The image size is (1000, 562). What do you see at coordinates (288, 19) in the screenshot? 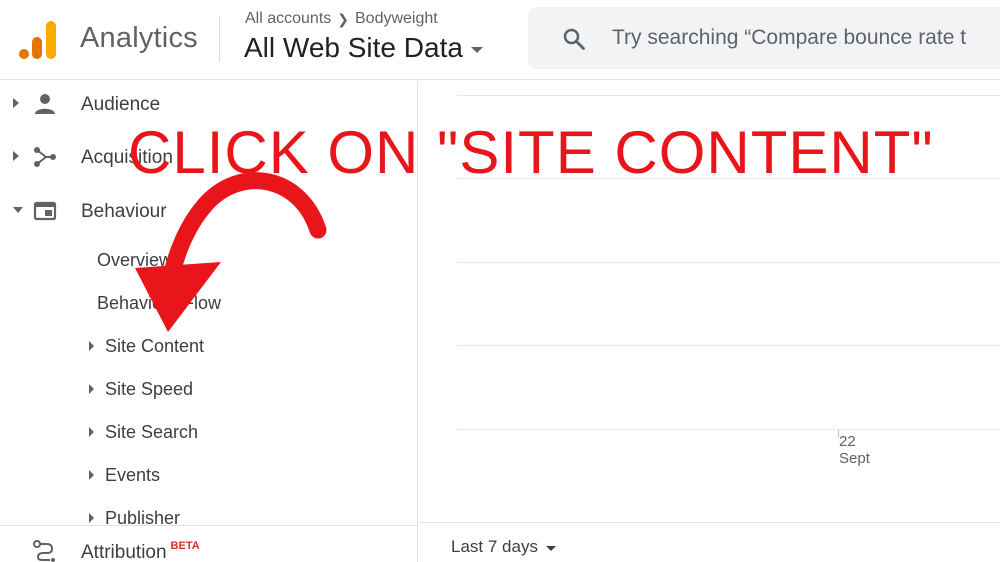
I see `breadcrumb-account: All accounts` at bounding box center [288, 19].